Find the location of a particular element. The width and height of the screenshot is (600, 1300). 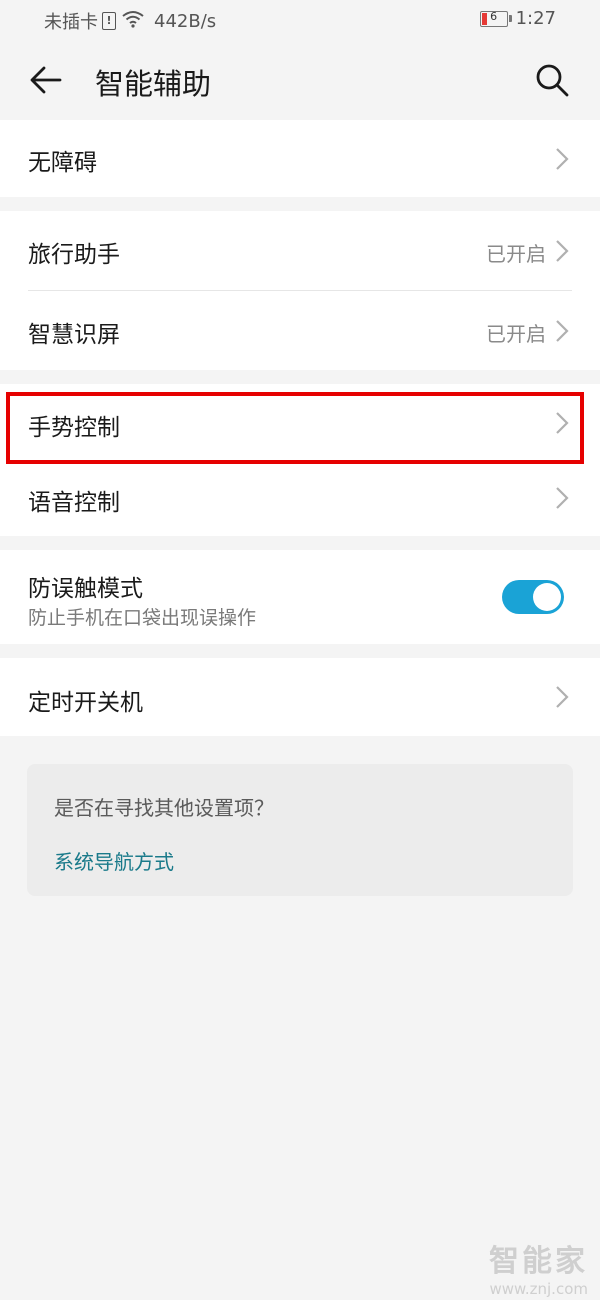

status-bar: 未插卡 ! 442B/s 6 1:27 is located at coordinates (300, 20).